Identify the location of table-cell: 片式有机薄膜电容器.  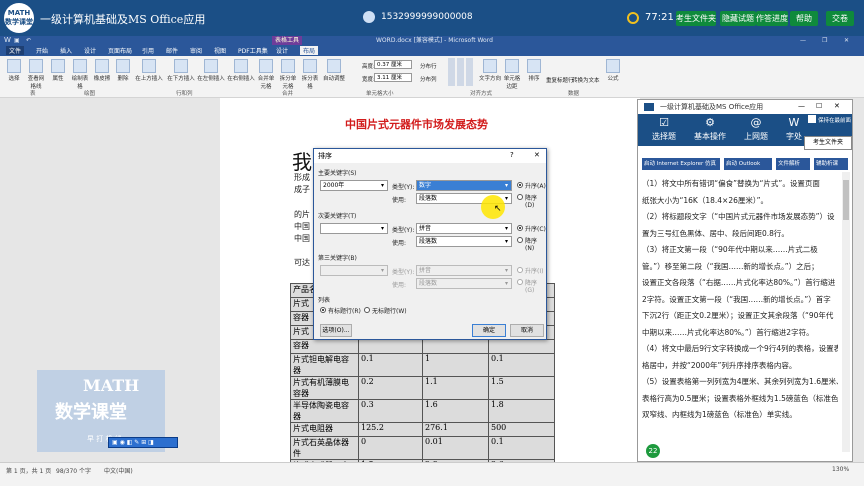
(324, 388).